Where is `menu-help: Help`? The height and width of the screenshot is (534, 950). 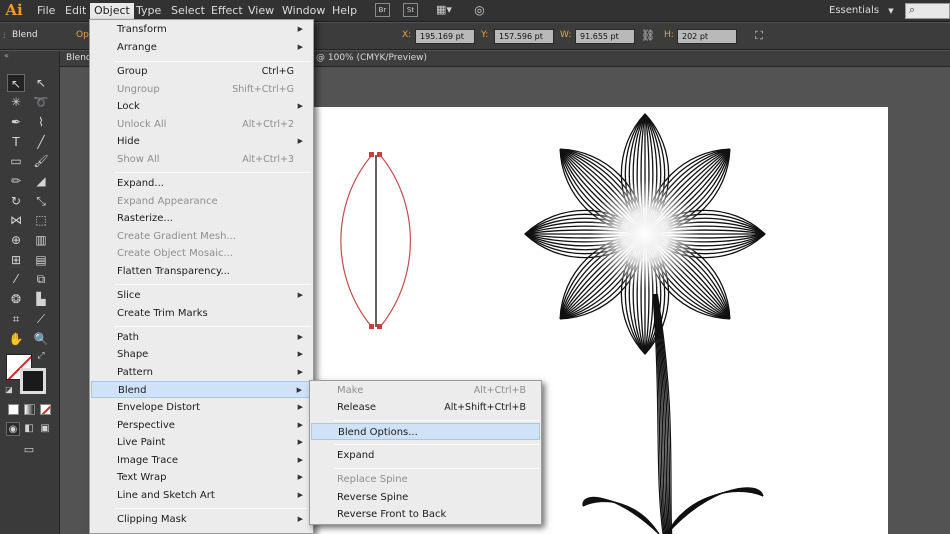
menu-help: Help is located at coordinates (344, 11).